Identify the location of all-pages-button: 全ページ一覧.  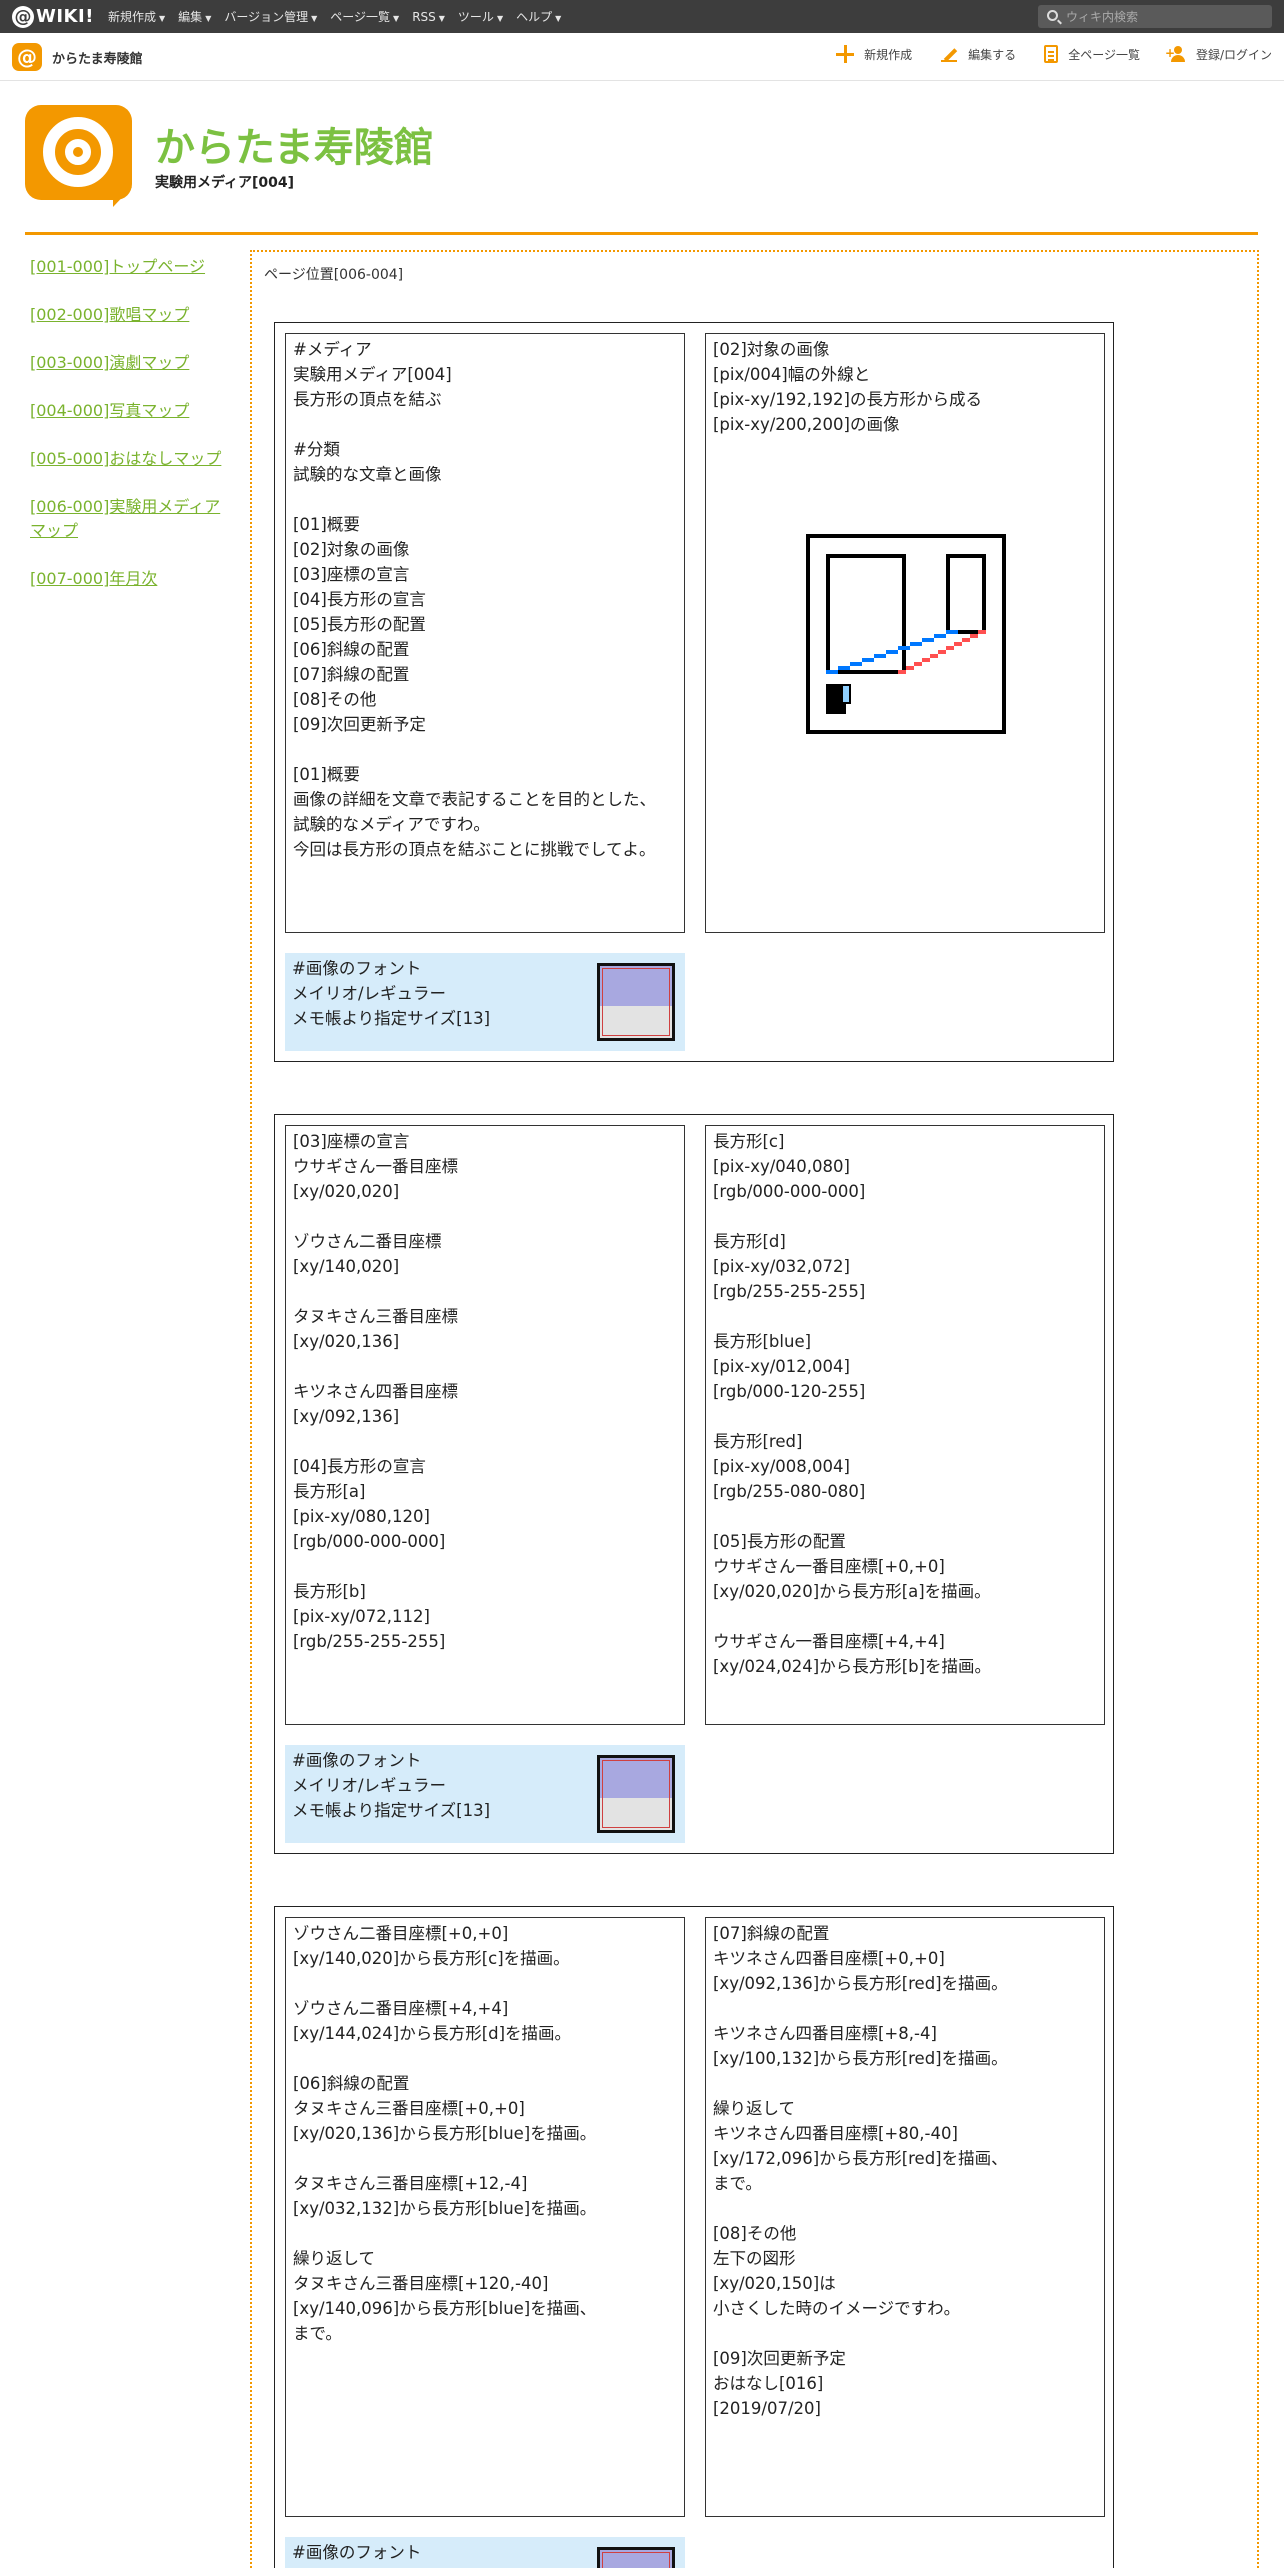
(1092, 54).